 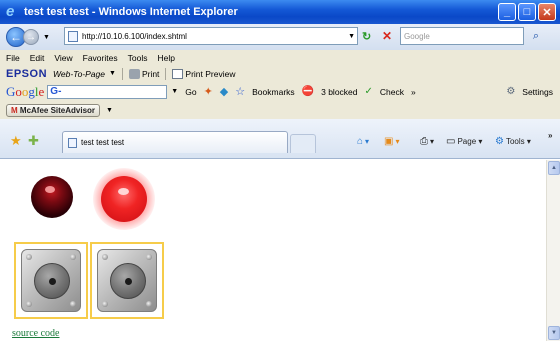 I want to click on web-to-page-button: Web-To-Page, so click(x=79, y=74).